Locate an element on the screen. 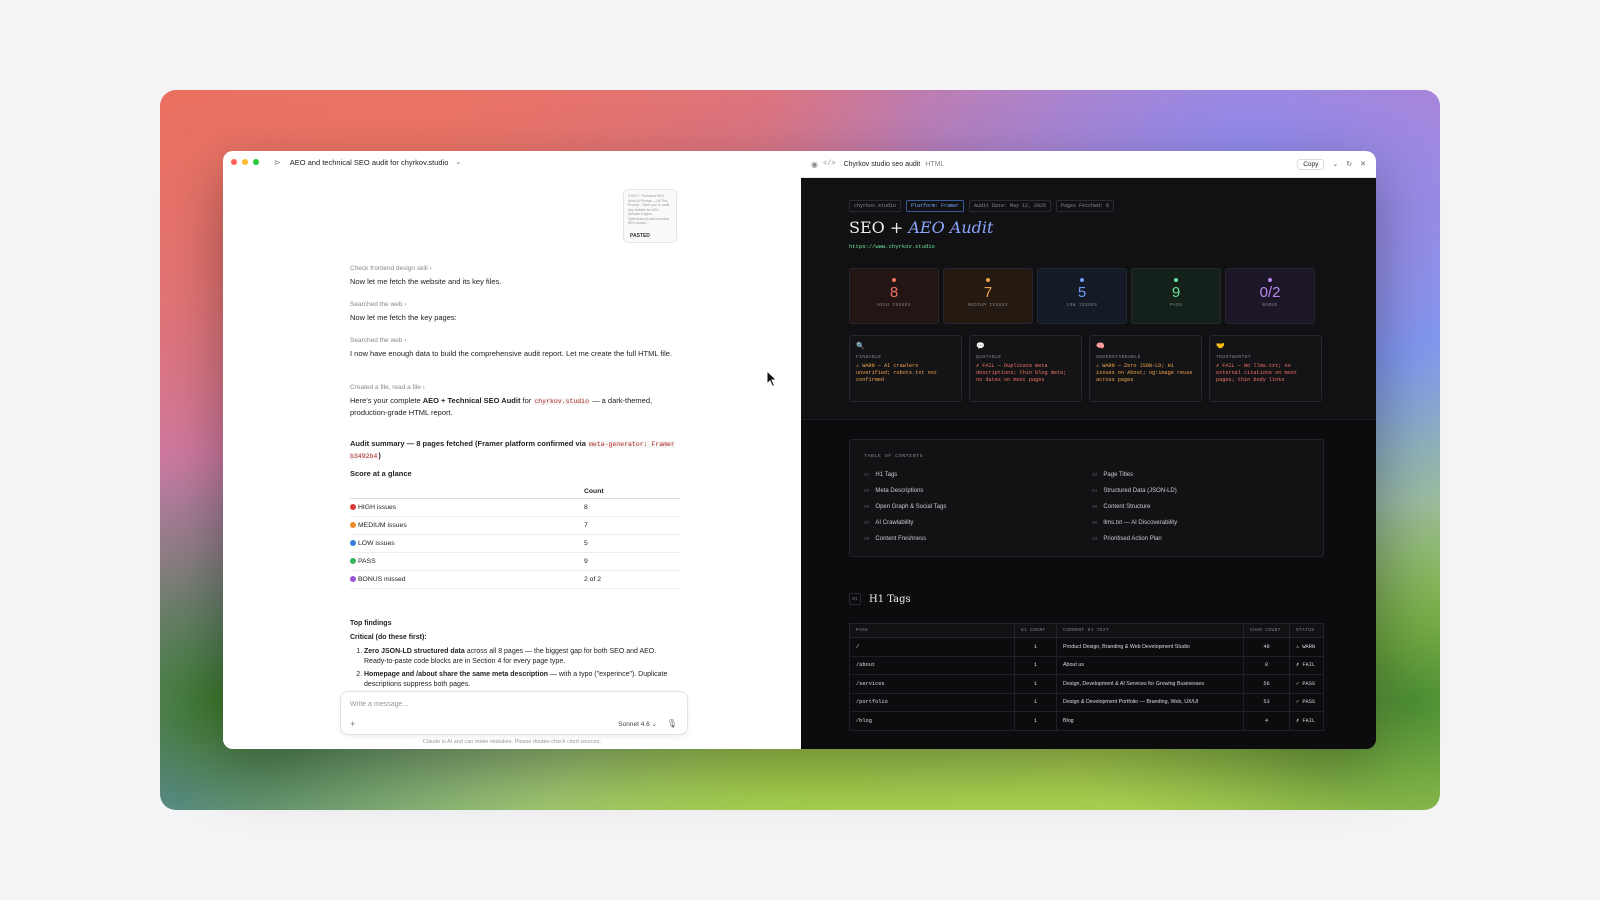 Image resolution: width=1600 pixels, height=900 pixels. sidebar-toggle-icon: ⊳ is located at coordinates (277, 162).